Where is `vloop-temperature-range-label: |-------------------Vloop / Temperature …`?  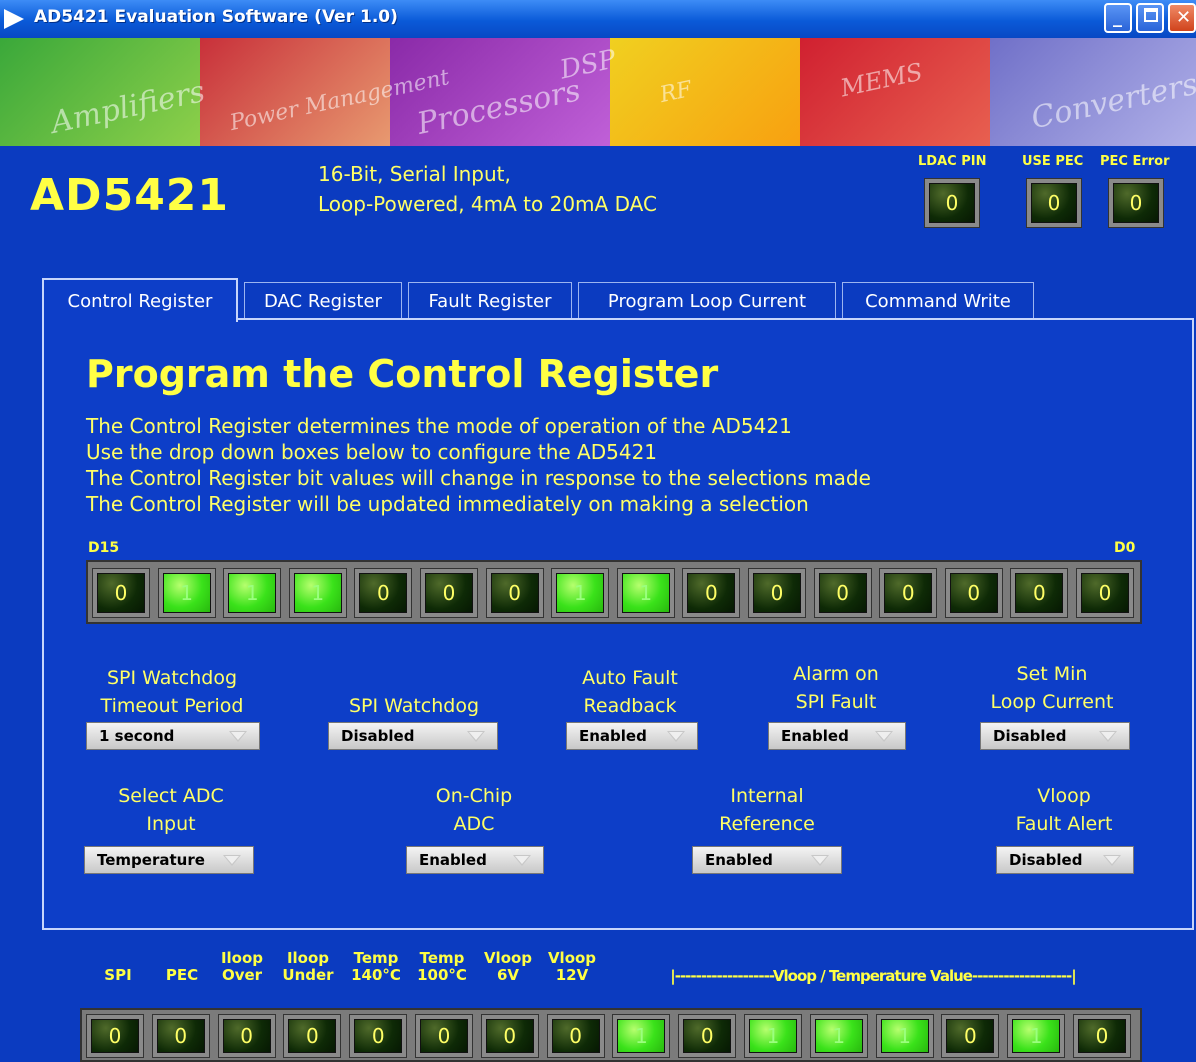 vloop-temperature-range-label: |-------------------Vloop / Temperature … is located at coordinates (873, 976).